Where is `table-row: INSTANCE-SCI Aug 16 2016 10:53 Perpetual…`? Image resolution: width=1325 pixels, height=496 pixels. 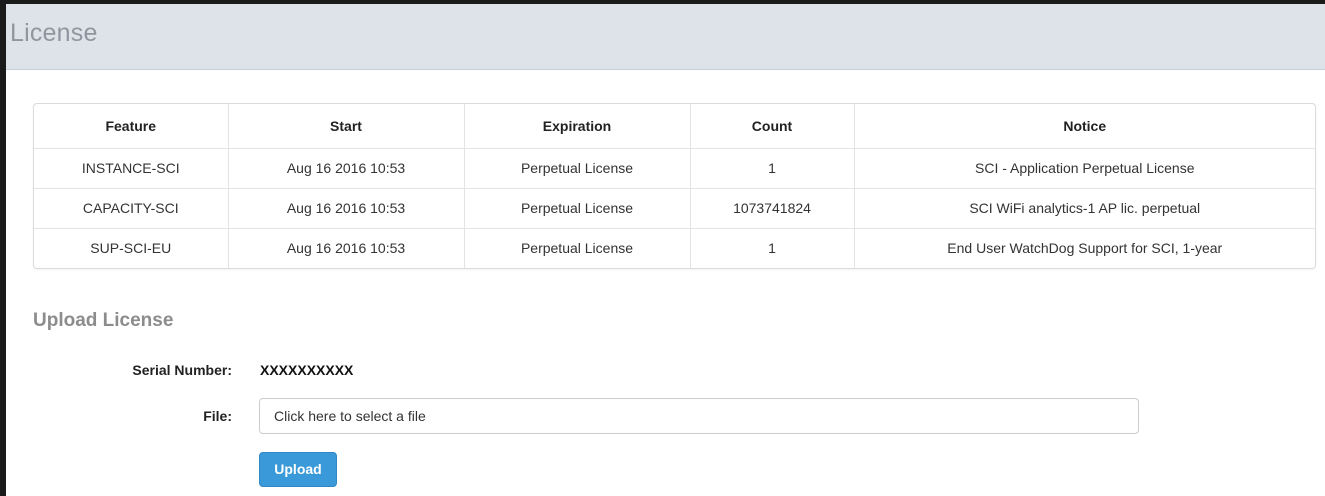 table-row: INSTANCE-SCI Aug 16 2016 10:53 Perpetual… is located at coordinates (674, 168).